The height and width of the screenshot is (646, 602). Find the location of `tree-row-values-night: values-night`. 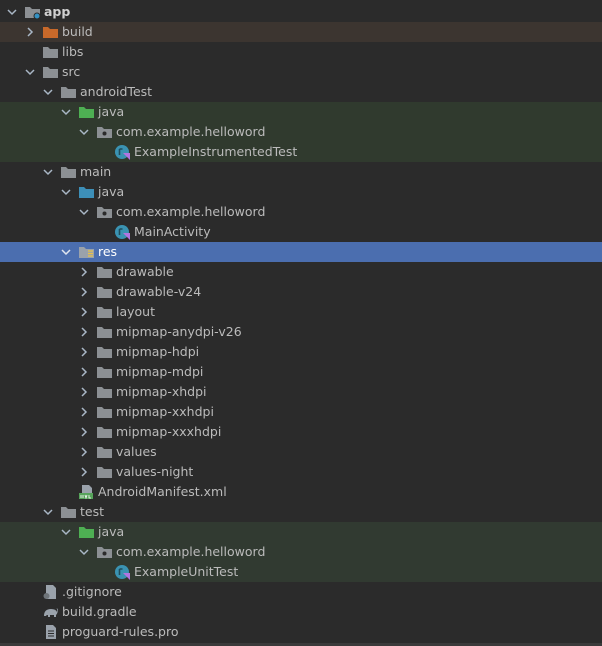

tree-row-values-night: values-night is located at coordinates (301, 472).